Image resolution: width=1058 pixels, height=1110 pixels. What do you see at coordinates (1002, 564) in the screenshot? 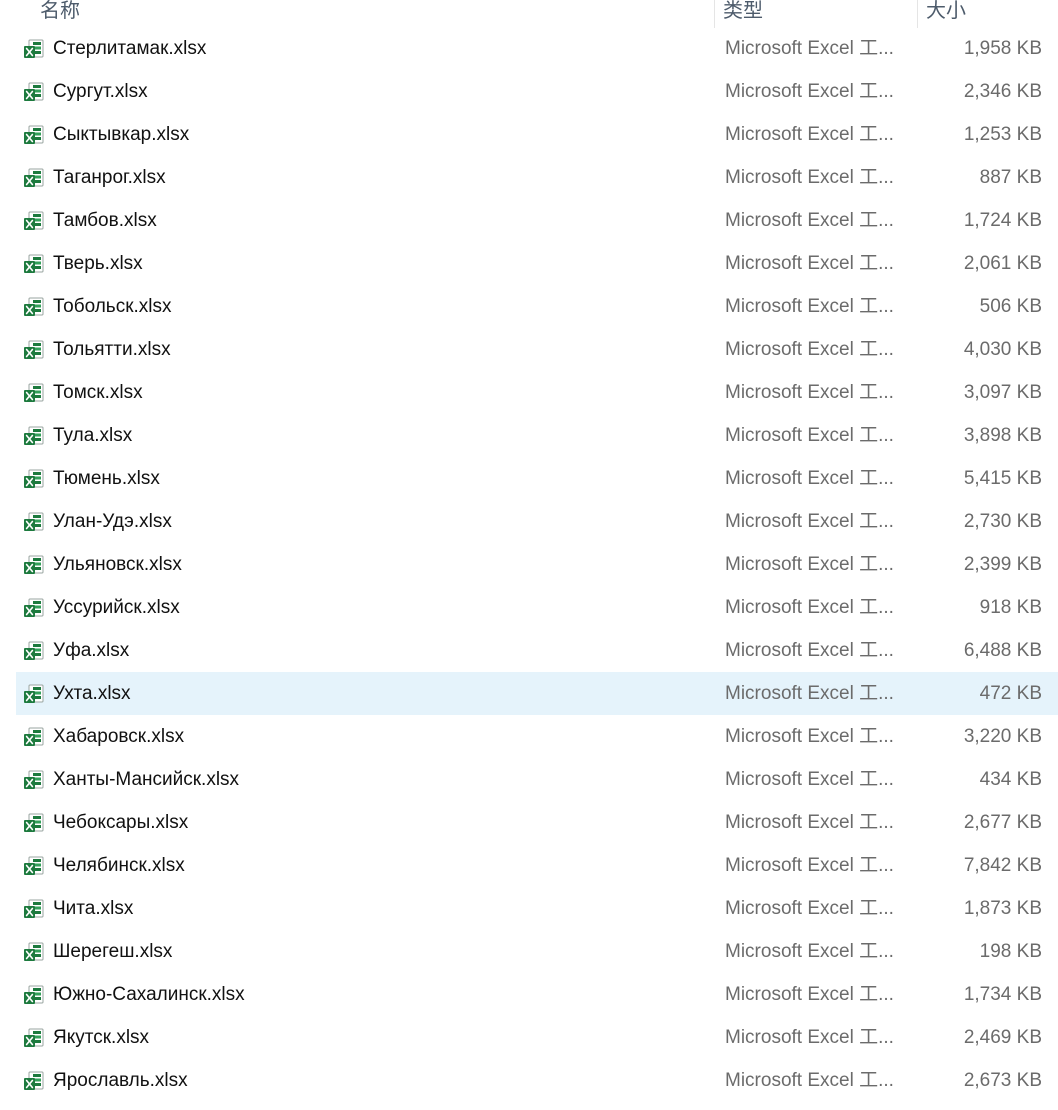
I see `file-size: 2,399 KB` at bounding box center [1002, 564].